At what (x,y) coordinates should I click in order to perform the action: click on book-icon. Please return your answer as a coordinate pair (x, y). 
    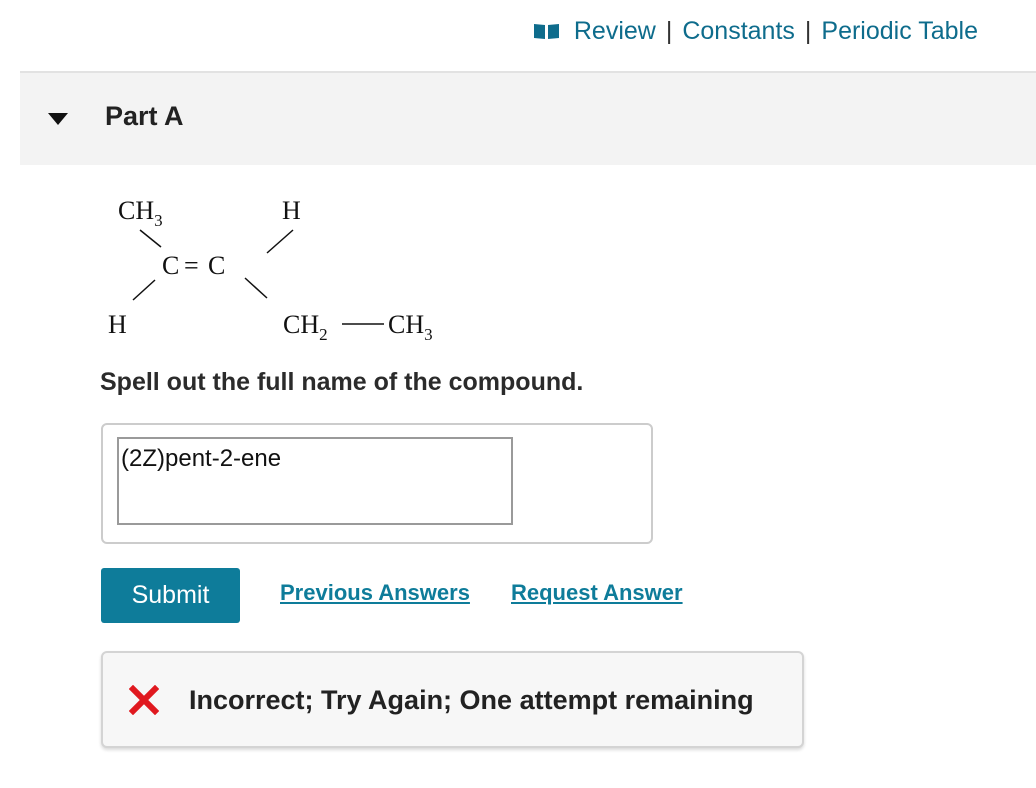
    Looking at the image, I should click on (546, 31).